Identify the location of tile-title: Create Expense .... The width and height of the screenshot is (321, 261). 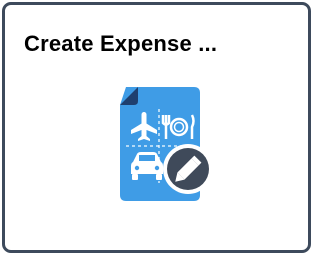
(121, 43).